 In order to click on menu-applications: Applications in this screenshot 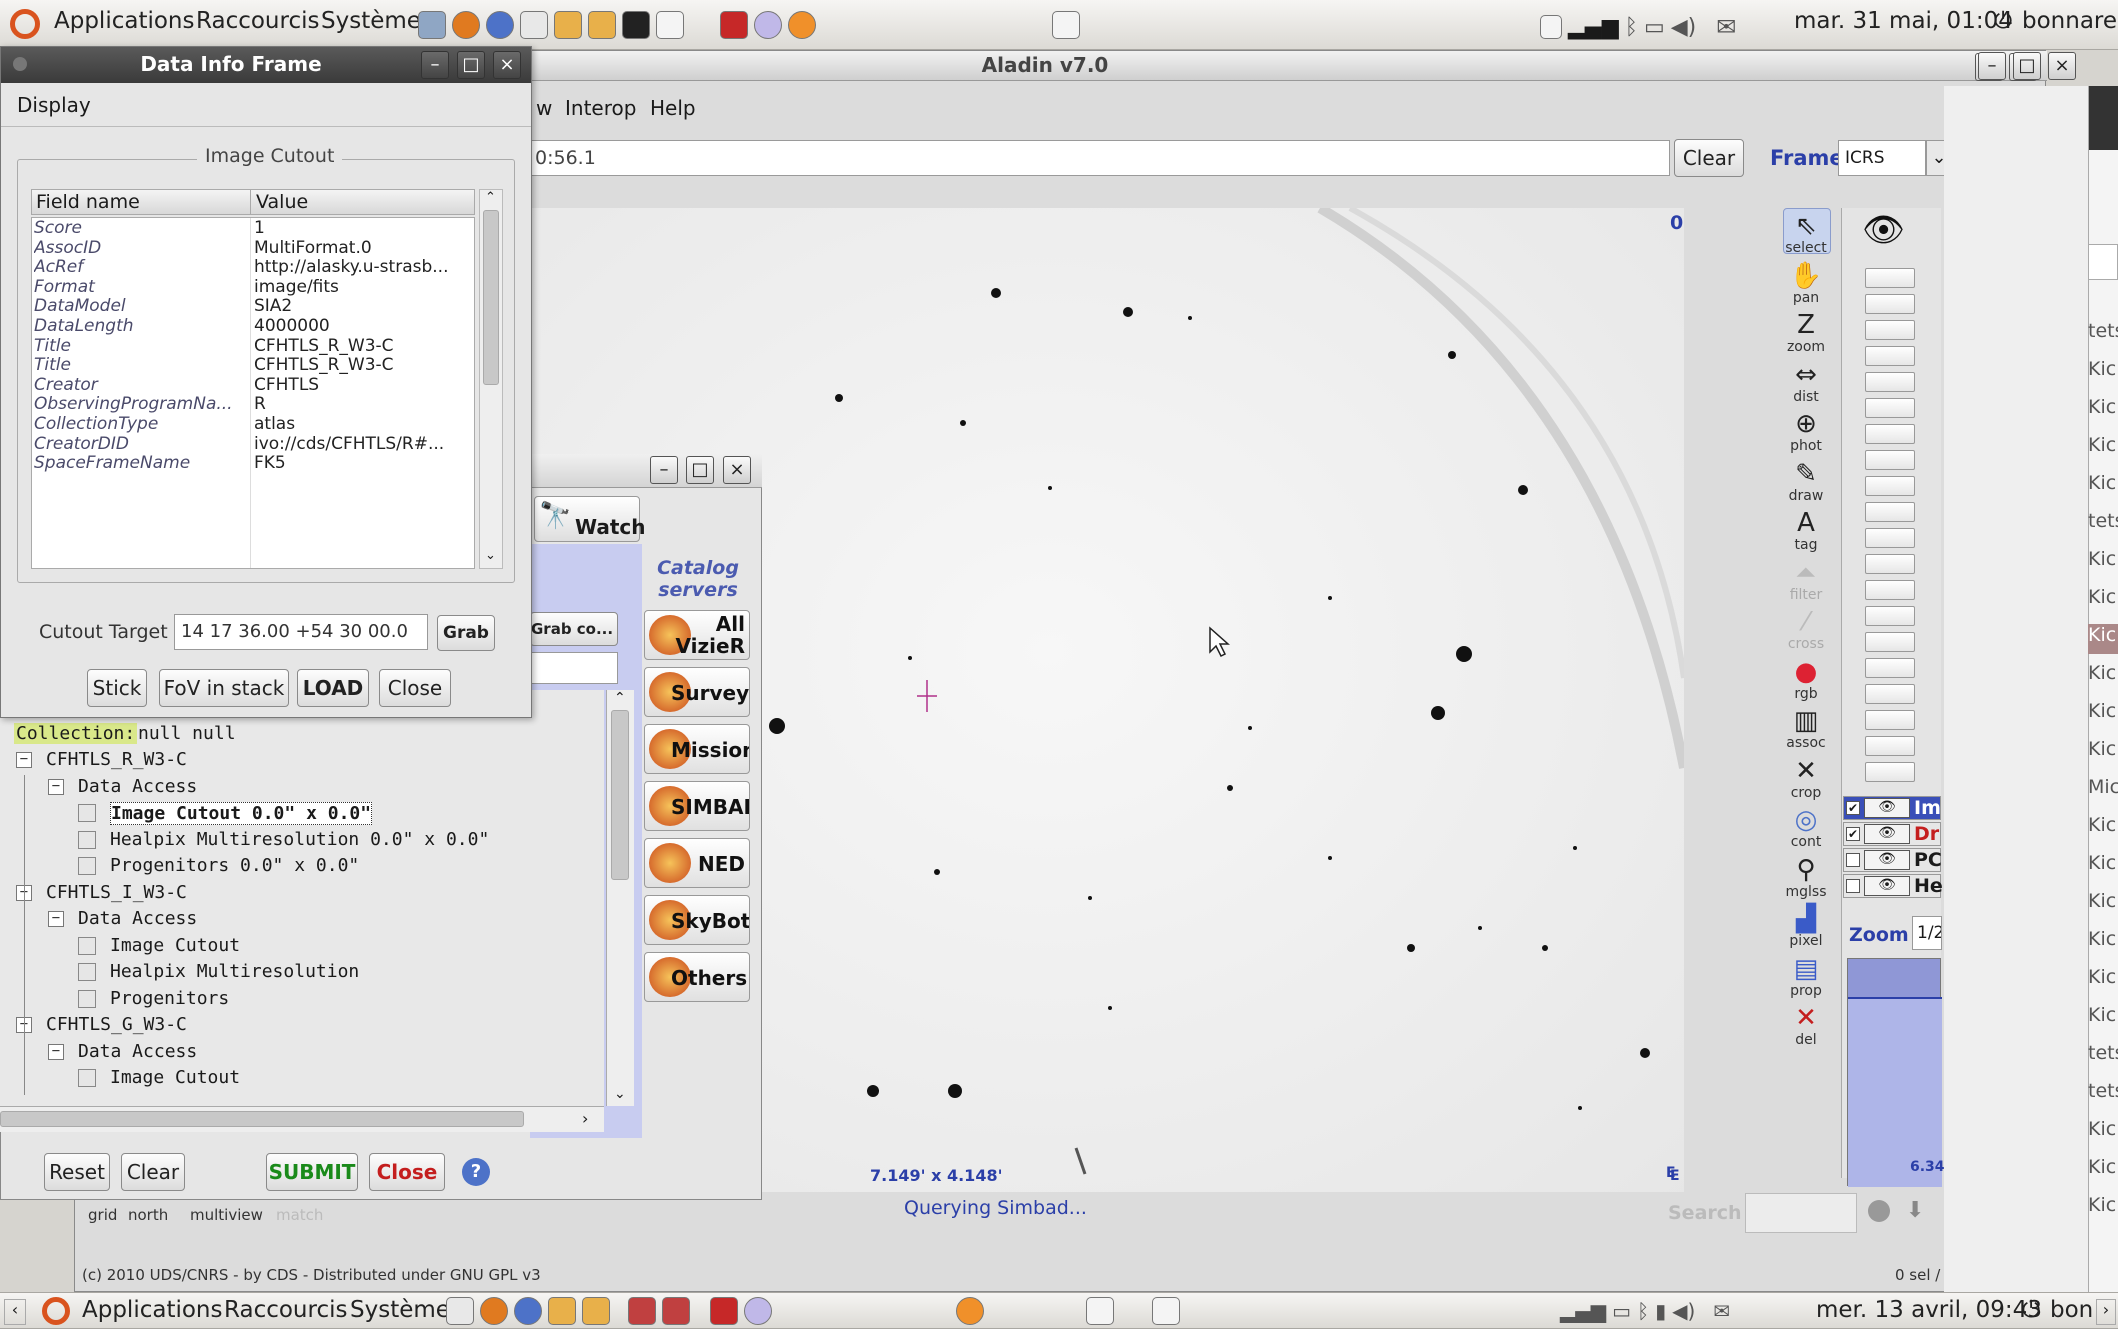, I will do `click(124, 21)`.